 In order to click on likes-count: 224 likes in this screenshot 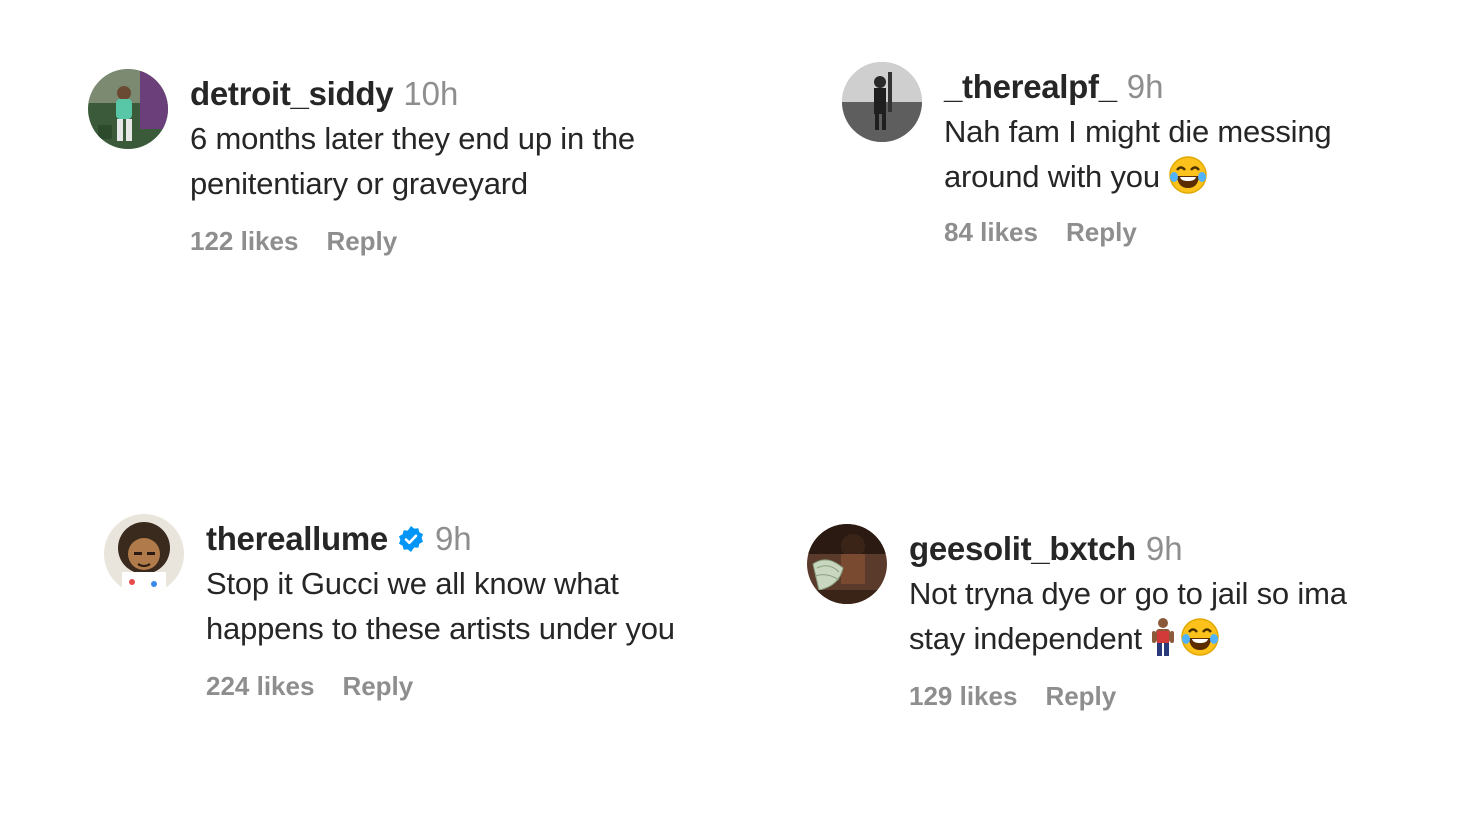, I will do `click(260, 686)`.